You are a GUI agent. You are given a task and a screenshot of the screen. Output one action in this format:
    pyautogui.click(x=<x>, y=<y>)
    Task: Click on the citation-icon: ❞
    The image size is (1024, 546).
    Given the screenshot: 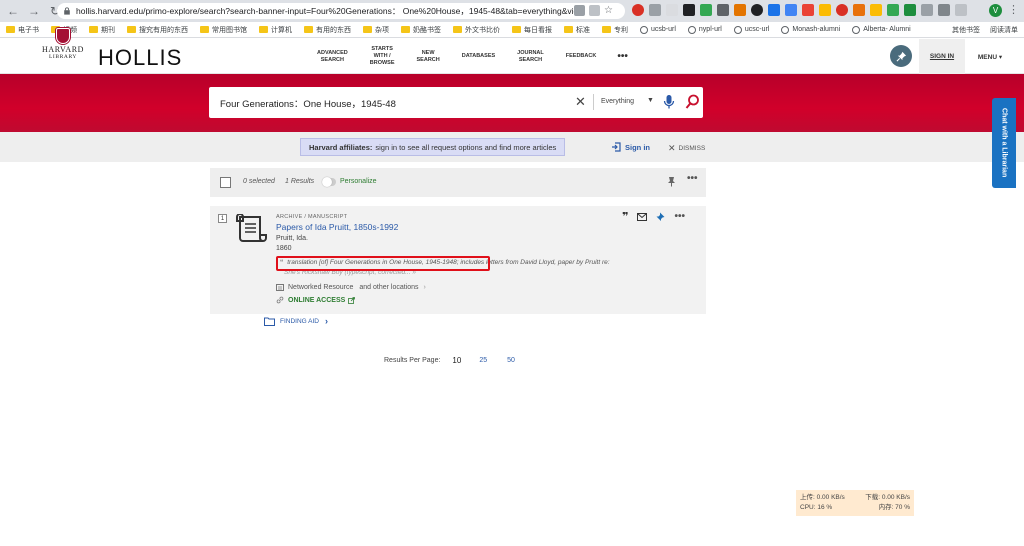 What is the action you would take?
    pyautogui.click(x=625, y=217)
    